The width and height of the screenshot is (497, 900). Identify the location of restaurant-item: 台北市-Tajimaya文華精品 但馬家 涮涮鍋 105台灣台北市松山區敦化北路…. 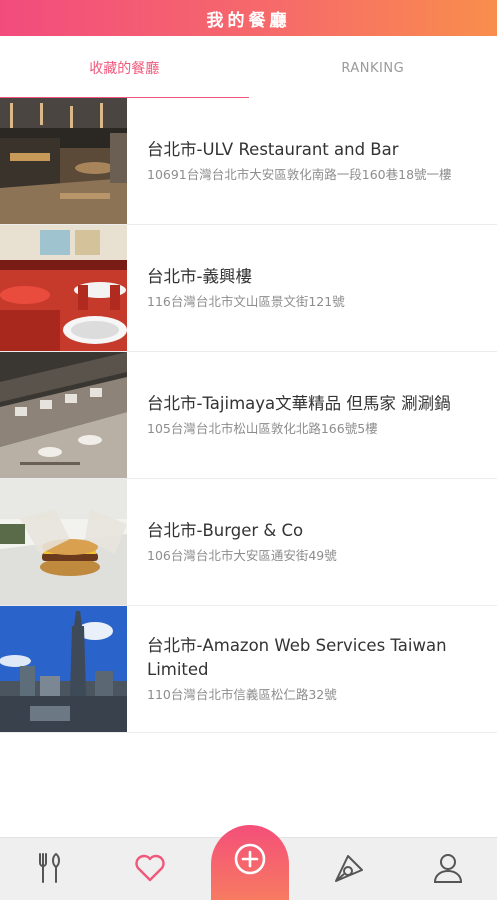
(248, 415).